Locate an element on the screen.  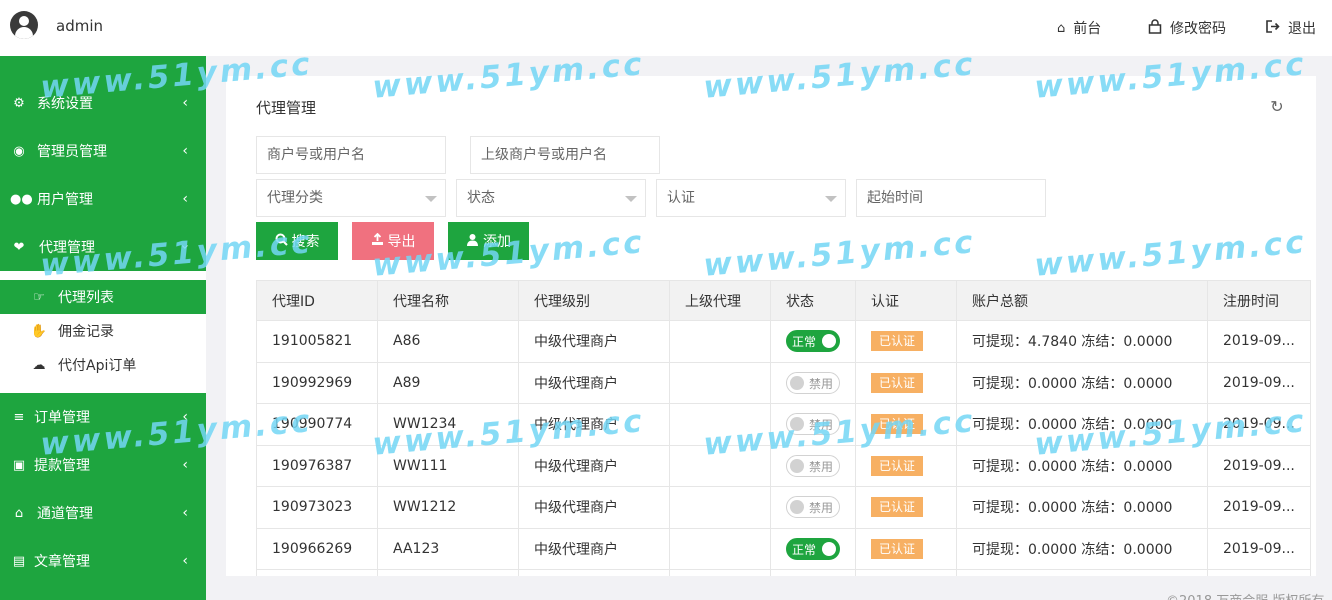
column-header: 代理ID is located at coordinates (317, 300).